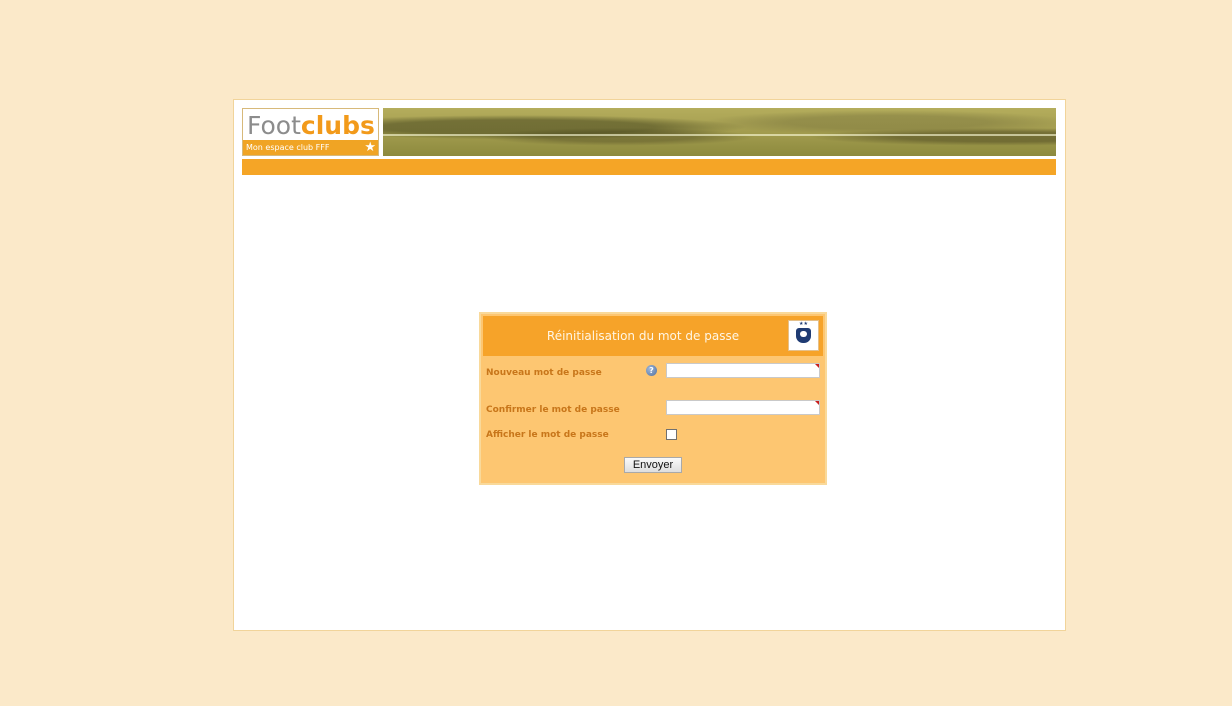 Image resolution: width=1232 pixels, height=706 pixels. What do you see at coordinates (651, 370) in the screenshot?
I see `help-icon: ?` at bounding box center [651, 370].